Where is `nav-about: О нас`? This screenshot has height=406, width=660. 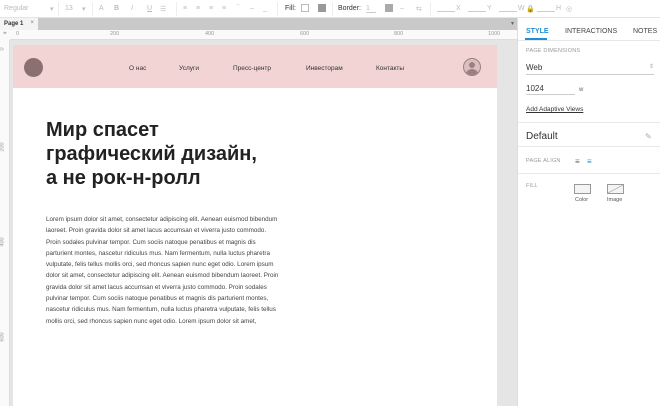
nav-about: О нас is located at coordinates (137, 68).